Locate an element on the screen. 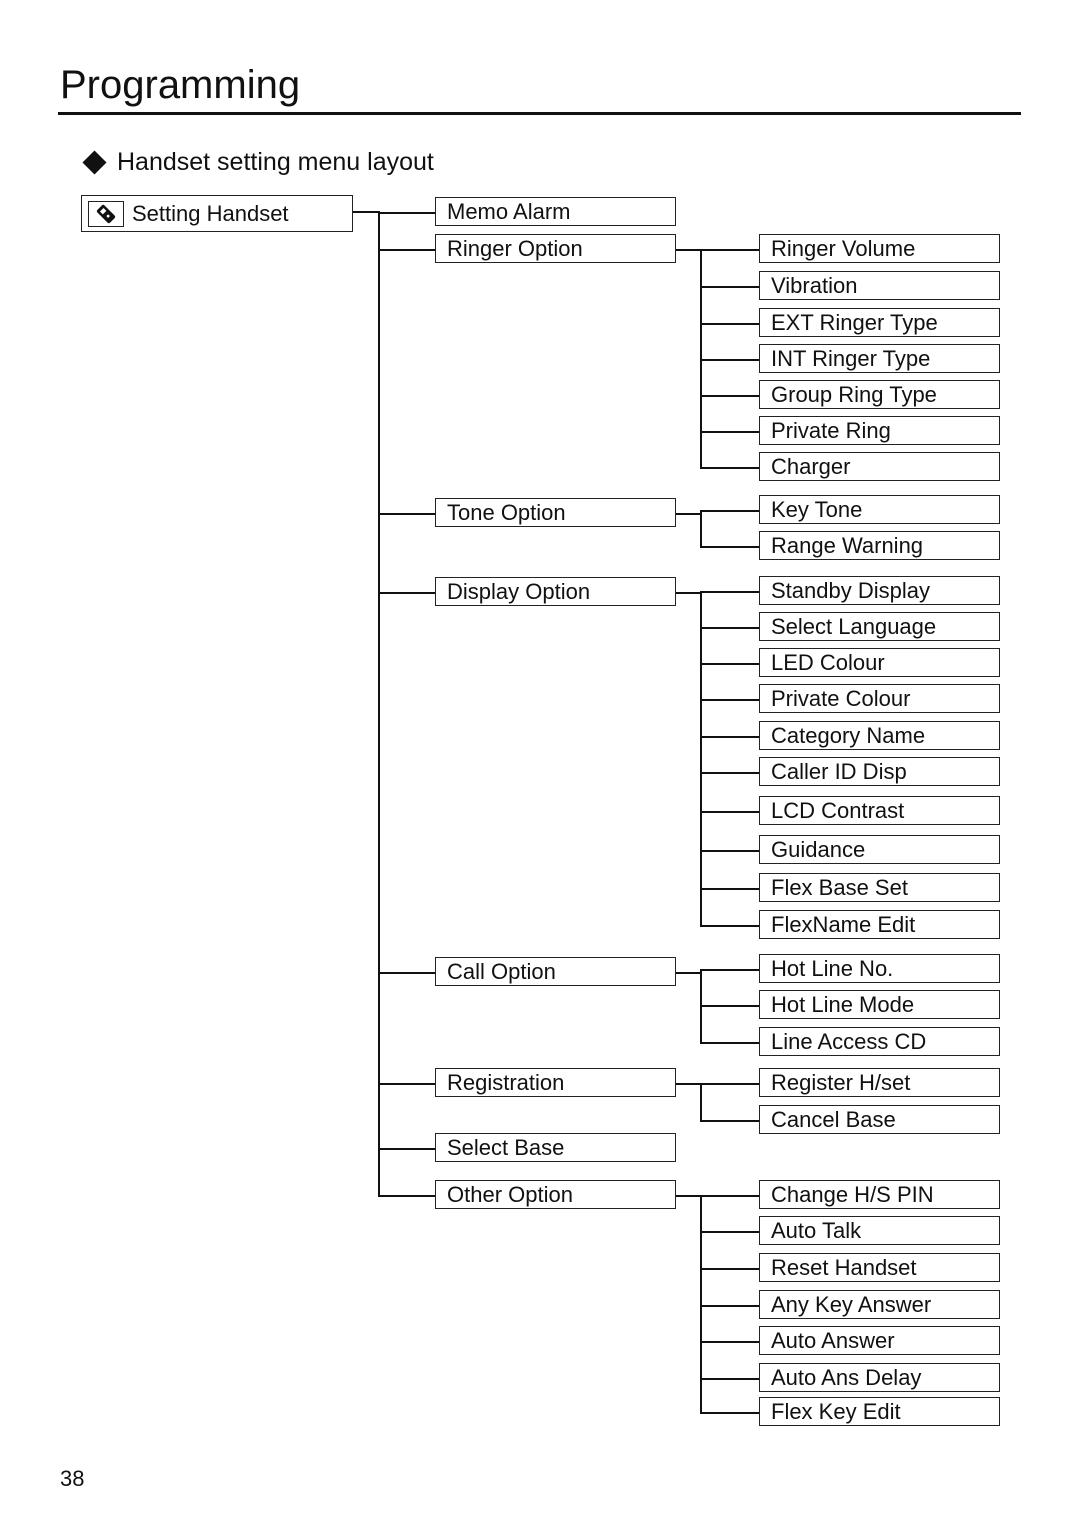 This screenshot has width=1080, height=1529. menu-item-label: Private Ring is located at coordinates (831, 430).